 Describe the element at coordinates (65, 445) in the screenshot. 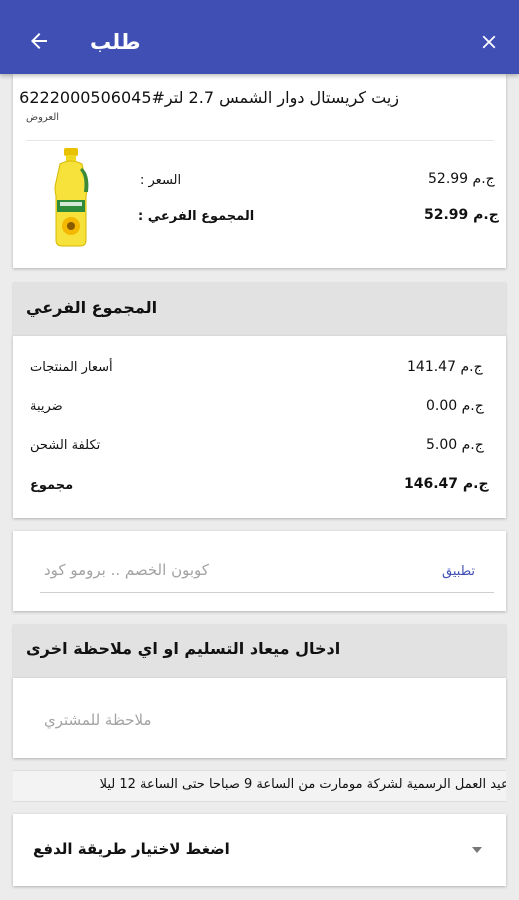

I see `shipping-label: تكلفة الشحن` at that location.